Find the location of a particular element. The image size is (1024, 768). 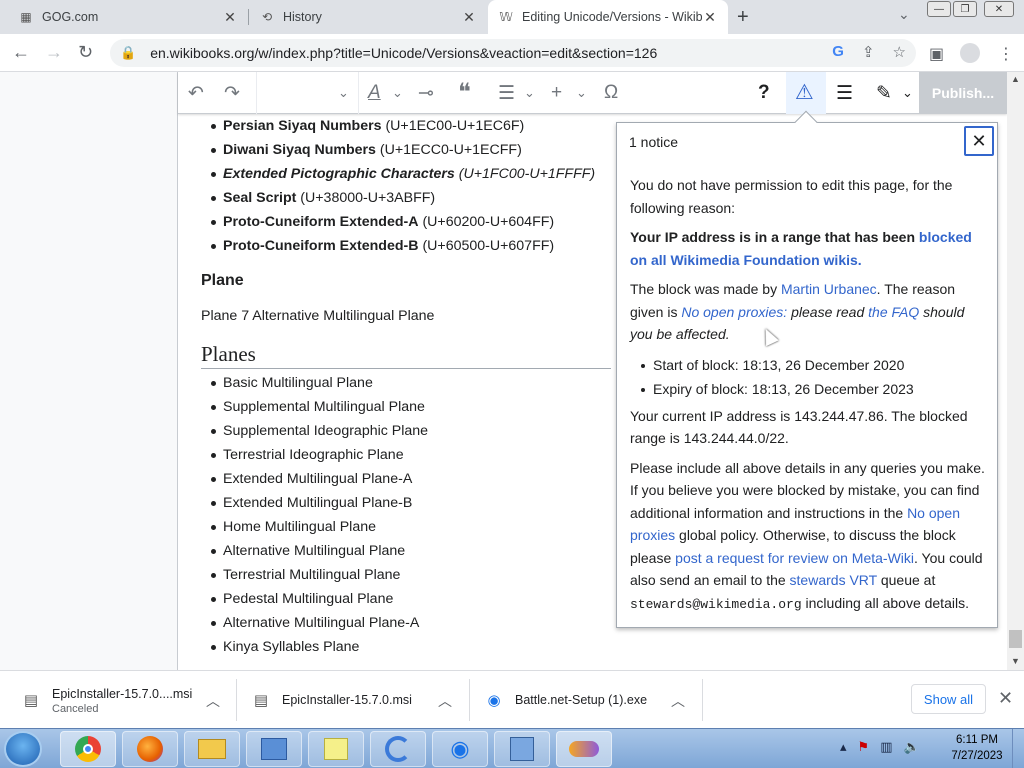

plane-paragraph: Plane 7 Alternative Multilingual Plane is located at coordinates (406, 320).